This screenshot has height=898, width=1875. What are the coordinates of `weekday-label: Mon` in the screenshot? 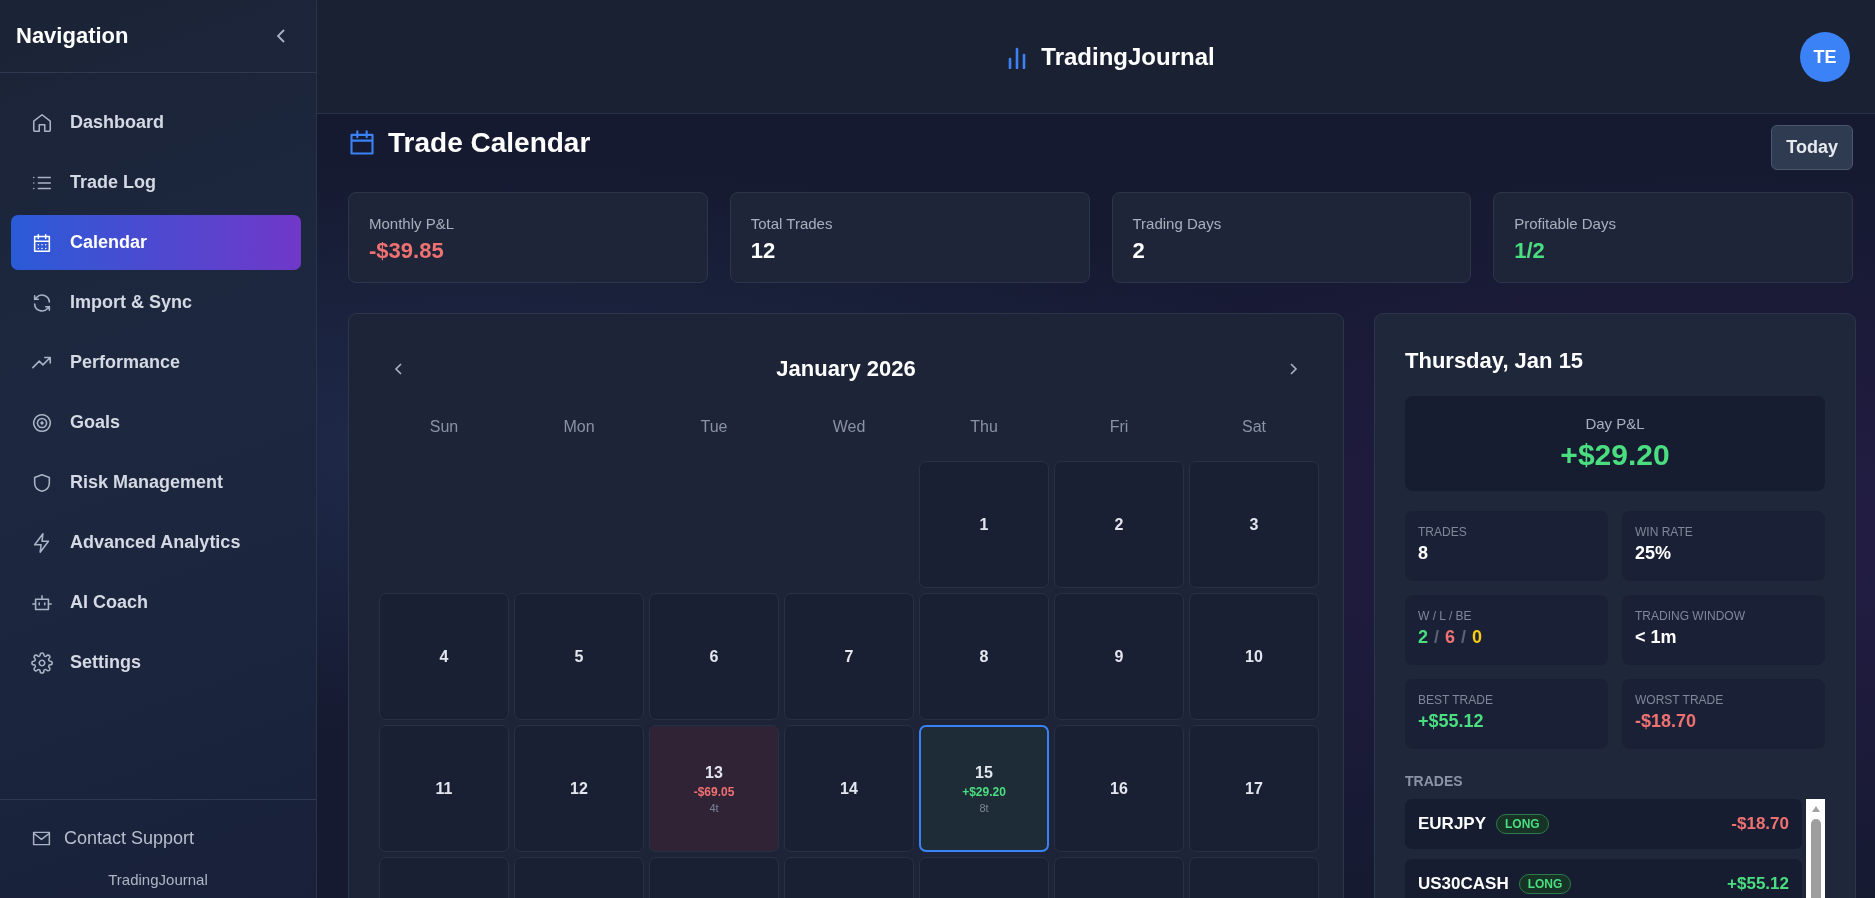 It's located at (579, 427).